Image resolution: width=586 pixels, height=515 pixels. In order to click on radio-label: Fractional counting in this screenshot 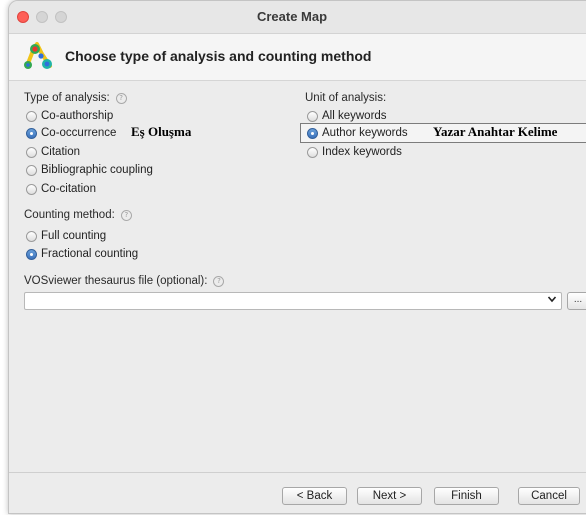, I will do `click(90, 254)`.